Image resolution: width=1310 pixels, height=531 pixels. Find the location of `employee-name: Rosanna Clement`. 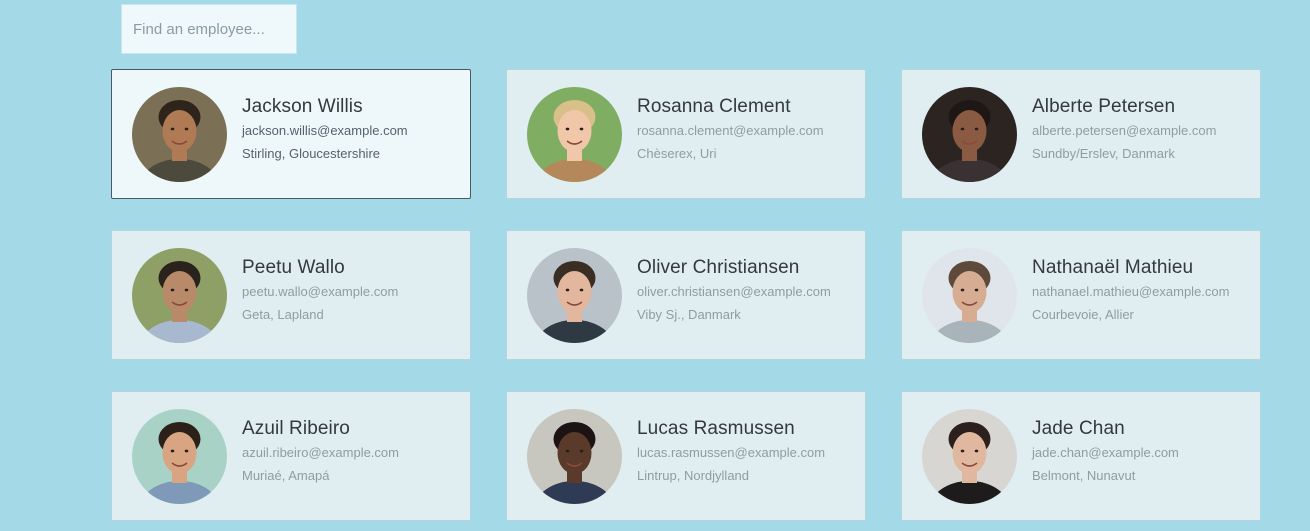

employee-name: Rosanna Clement is located at coordinates (714, 106).